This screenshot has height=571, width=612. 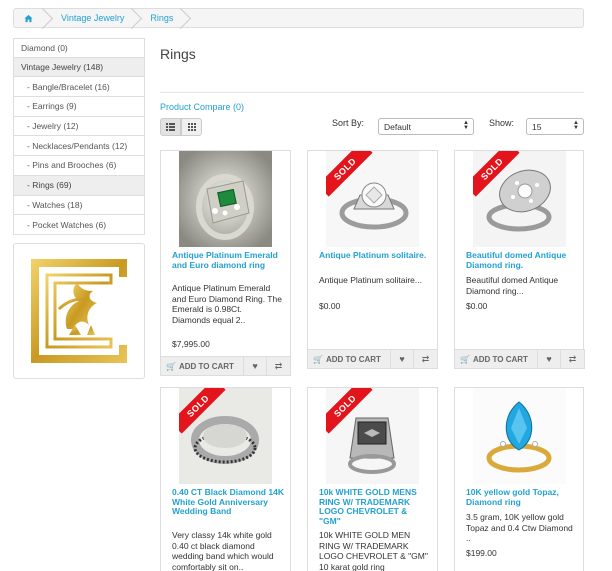 I want to click on sidebar-item-earrings: - Earrings (9), so click(x=79, y=107).